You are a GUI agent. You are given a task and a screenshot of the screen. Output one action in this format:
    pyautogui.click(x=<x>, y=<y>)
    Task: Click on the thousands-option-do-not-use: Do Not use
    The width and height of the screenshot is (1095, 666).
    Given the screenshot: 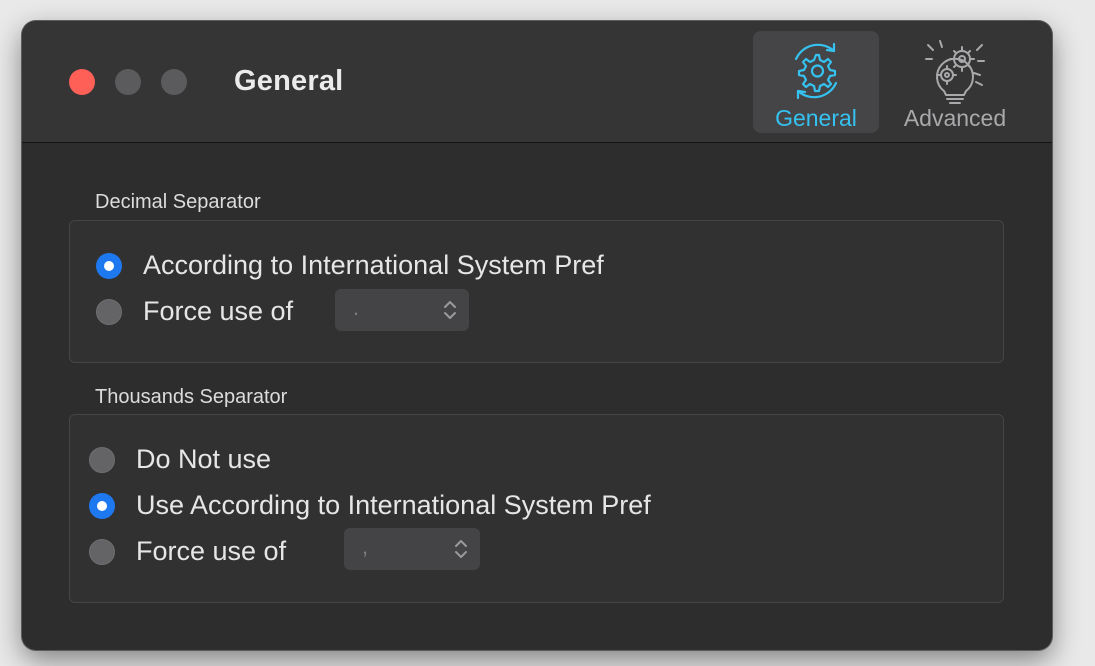 What is the action you would take?
    pyautogui.click(x=180, y=459)
    